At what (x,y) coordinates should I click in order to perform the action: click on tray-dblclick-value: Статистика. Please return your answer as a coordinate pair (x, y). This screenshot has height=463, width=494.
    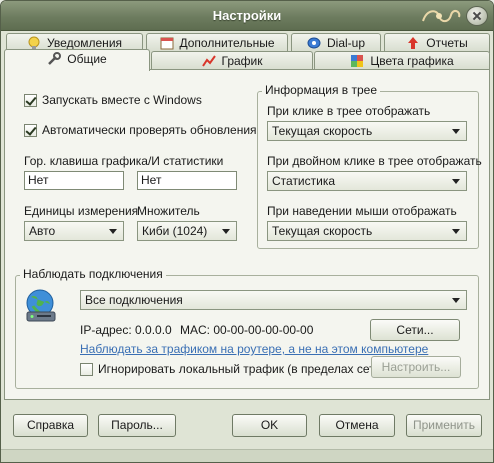
    Looking at the image, I should click on (304, 181).